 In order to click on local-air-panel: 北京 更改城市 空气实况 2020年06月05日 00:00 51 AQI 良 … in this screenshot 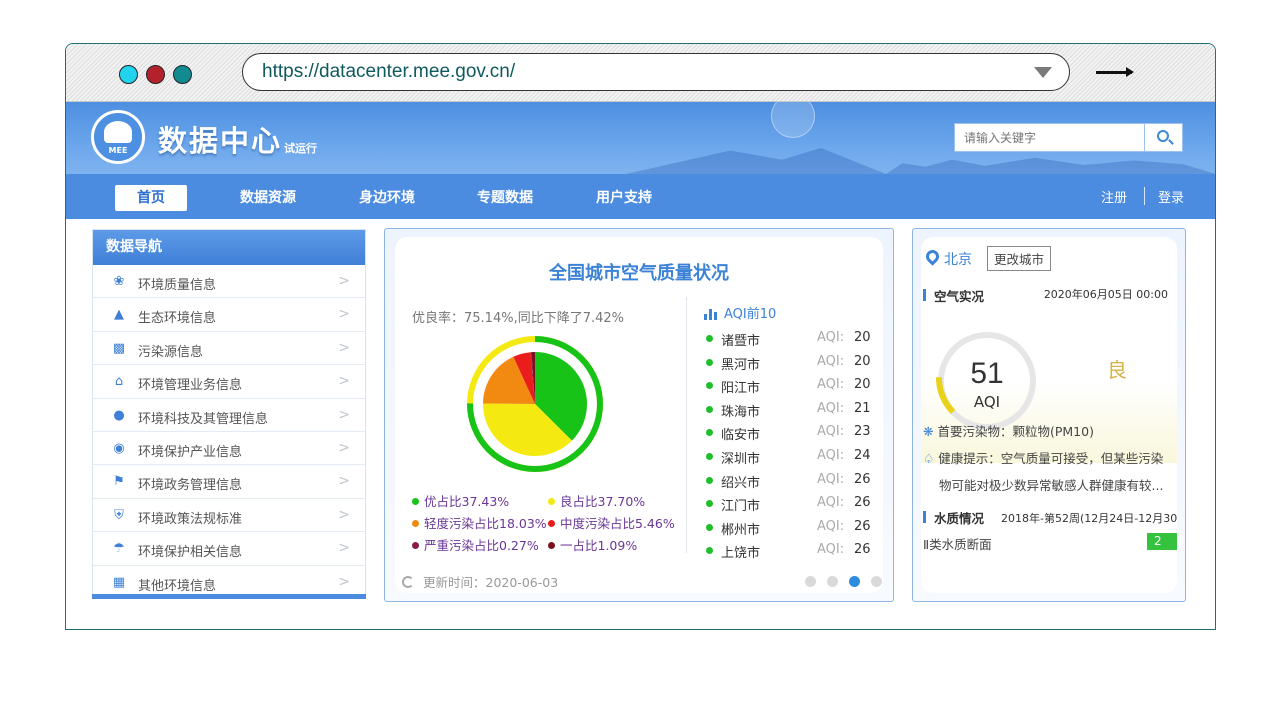, I will do `click(1049, 415)`.